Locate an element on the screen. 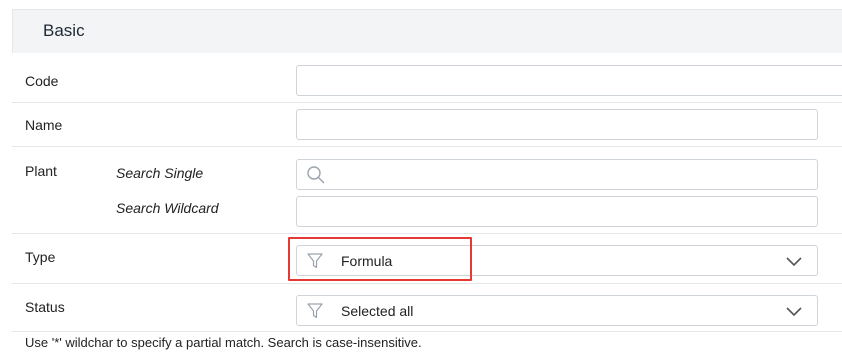 The image size is (842, 354). name-input is located at coordinates (557, 124).